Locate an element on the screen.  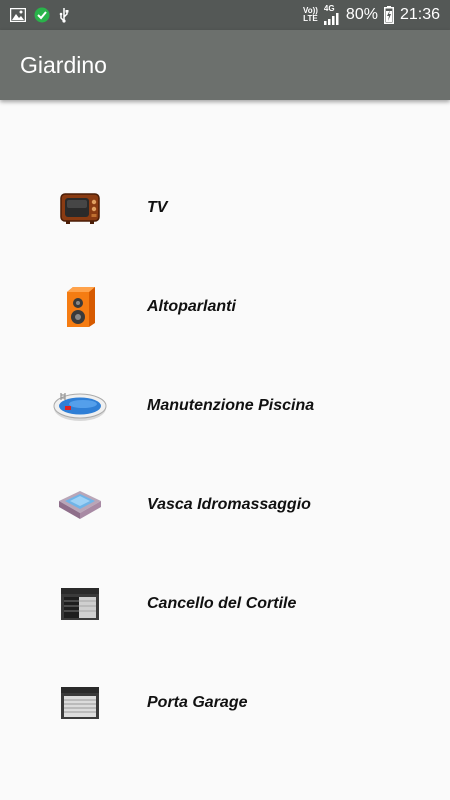
battery-charging-icon is located at coordinates (388, 15).